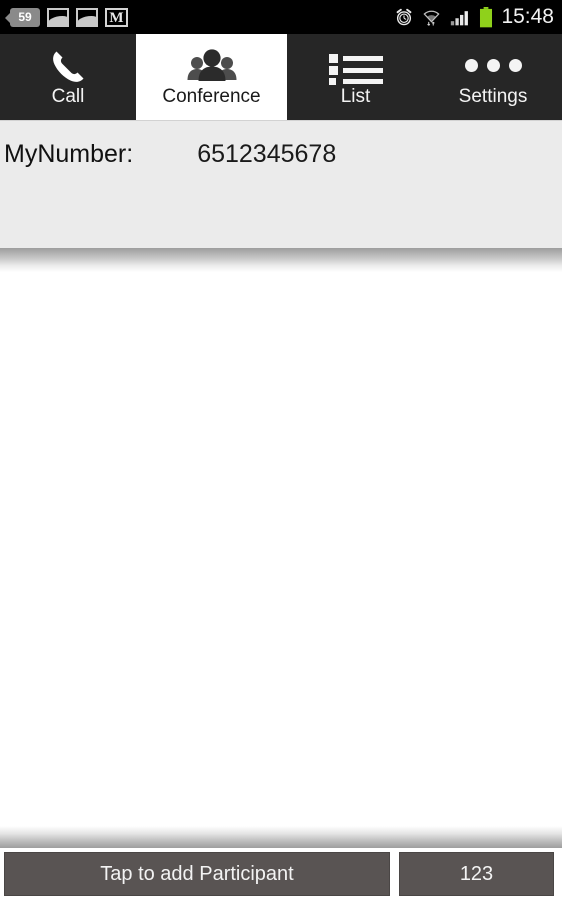  What do you see at coordinates (460, 18) in the screenshot?
I see `signal-icon` at bounding box center [460, 18].